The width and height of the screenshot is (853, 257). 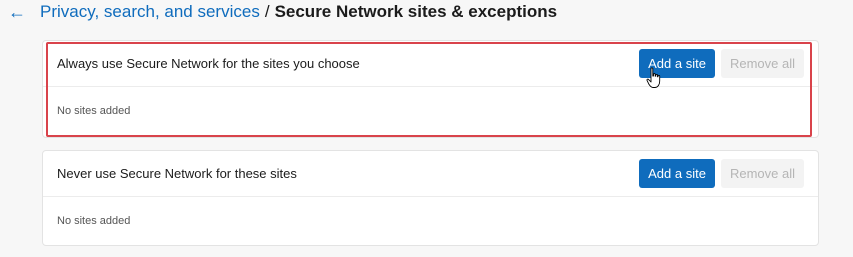 What do you see at coordinates (150, 12) in the screenshot?
I see `breadcrumb-link: Privacy, search, and services` at bounding box center [150, 12].